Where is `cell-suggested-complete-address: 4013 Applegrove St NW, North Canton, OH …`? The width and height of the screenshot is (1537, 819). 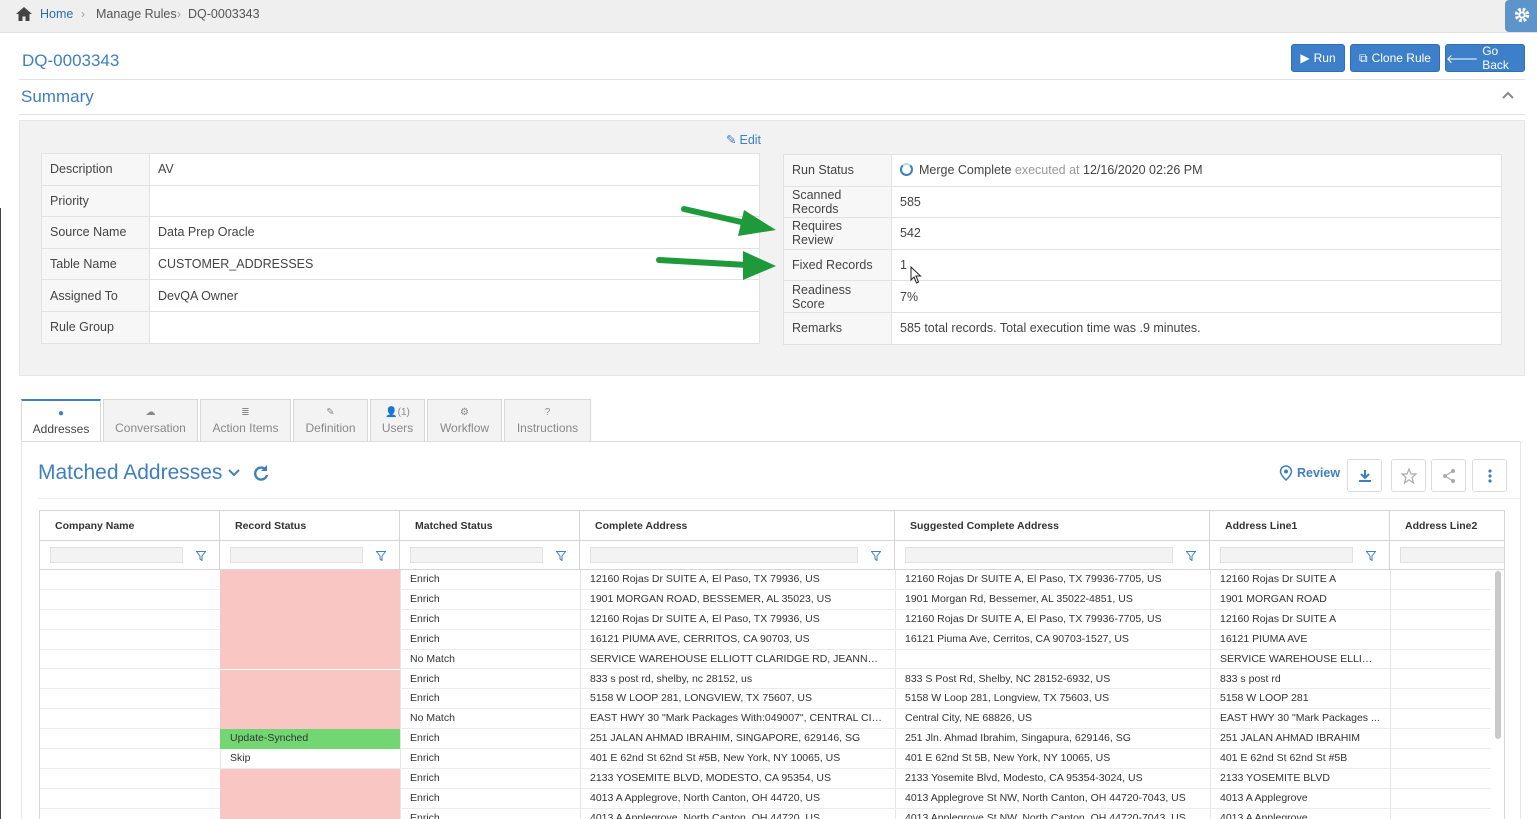
cell-suggested-complete-address: 4013 Applegrove St NW, North Canton, OH … is located at coordinates (1045, 797).